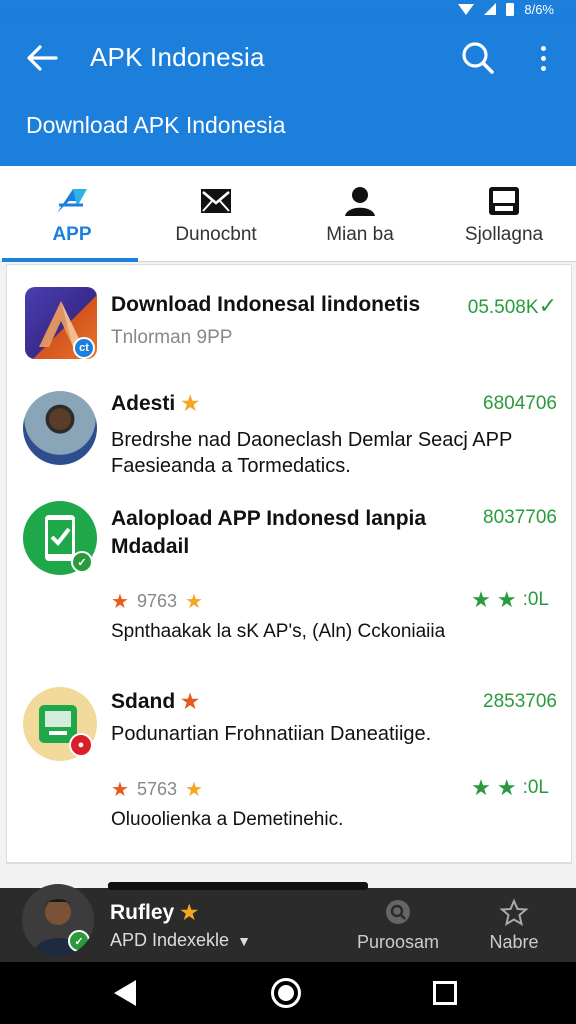 The image size is (576, 1024). I want to click on search-bubble-icon, so click(398, 912).